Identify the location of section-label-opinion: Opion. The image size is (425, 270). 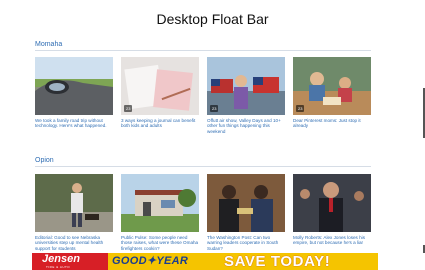
(44, 160).